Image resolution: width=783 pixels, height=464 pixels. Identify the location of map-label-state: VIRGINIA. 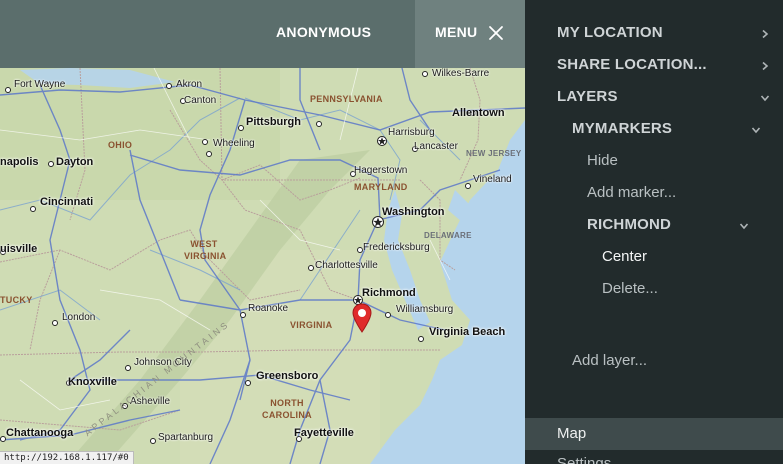
(311, 325).